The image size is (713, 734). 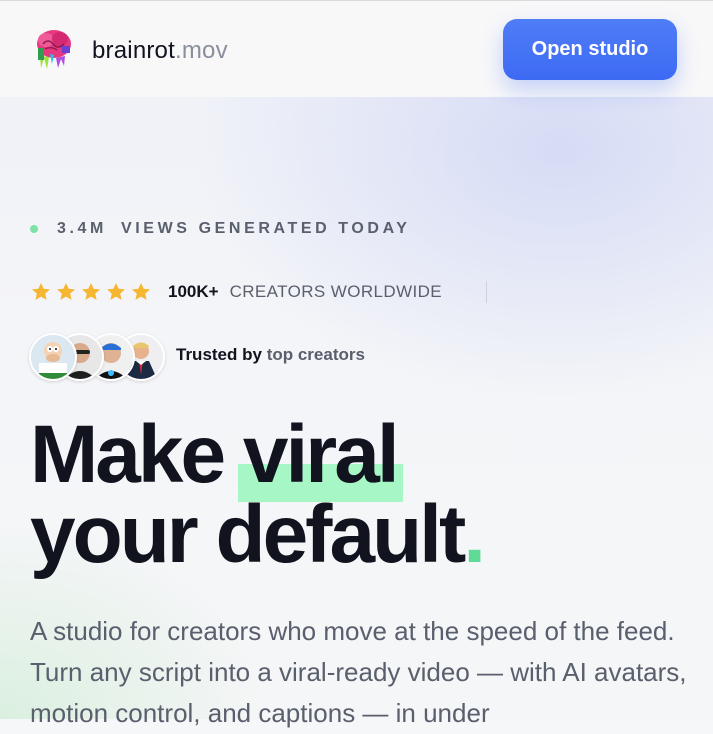 I want to click on brand-name-main: brainrot, so click(x=133, y=50).